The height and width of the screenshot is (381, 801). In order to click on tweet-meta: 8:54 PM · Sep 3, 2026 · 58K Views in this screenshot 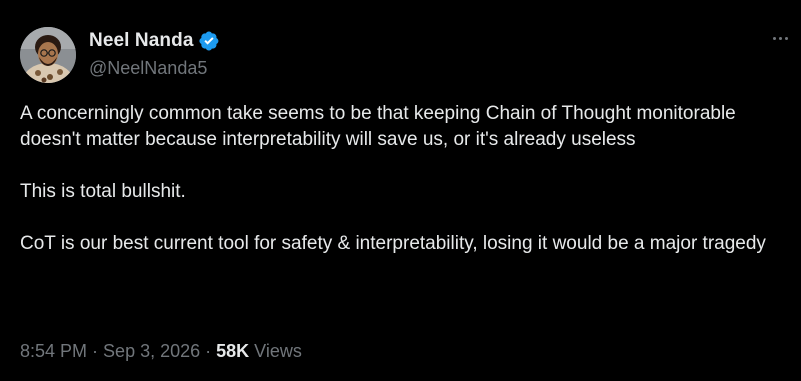, I will do `click(161, 351)`.